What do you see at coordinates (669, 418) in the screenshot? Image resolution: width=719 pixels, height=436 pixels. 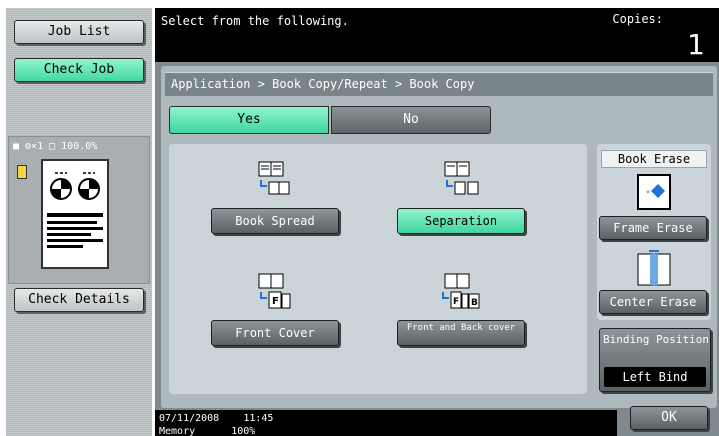 I see `ok-button: OK` at bounding box center [669, 418].